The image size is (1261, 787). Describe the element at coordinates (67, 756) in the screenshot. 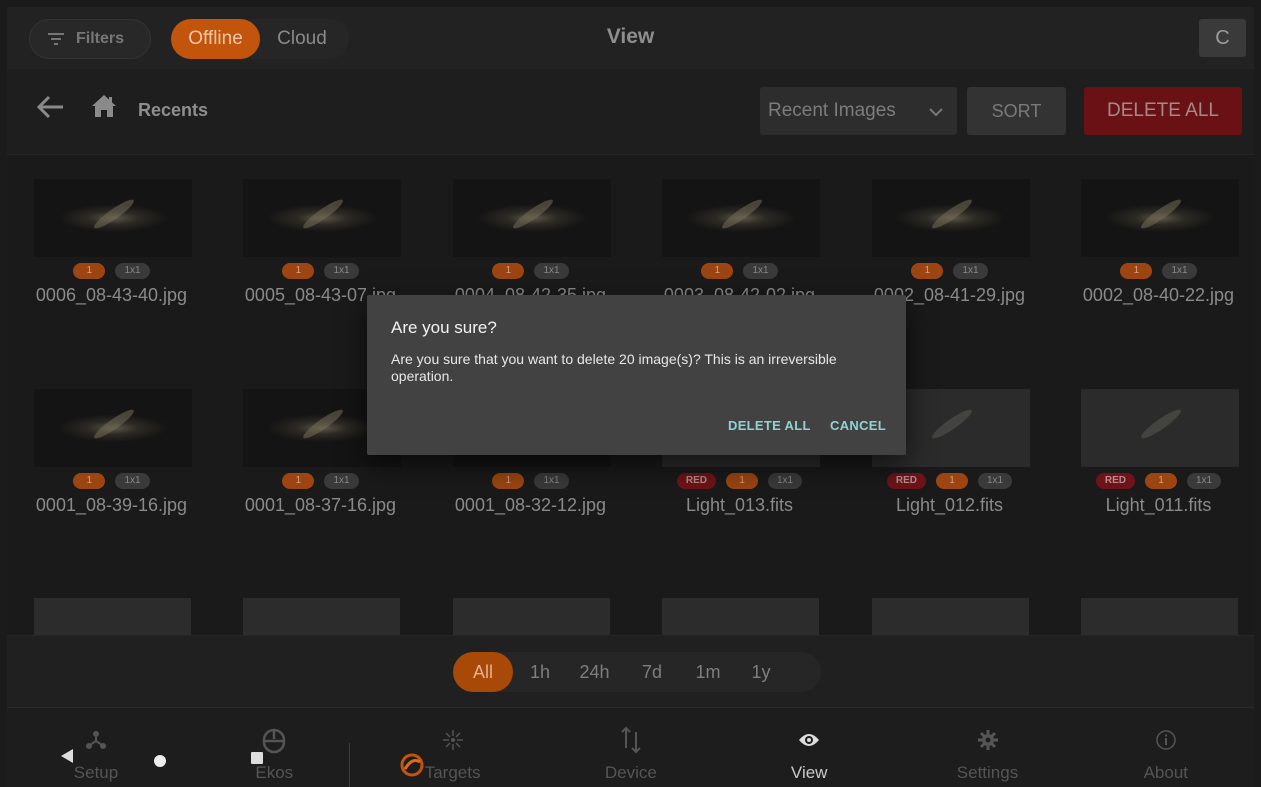

I see `system-back-icon` at that location.